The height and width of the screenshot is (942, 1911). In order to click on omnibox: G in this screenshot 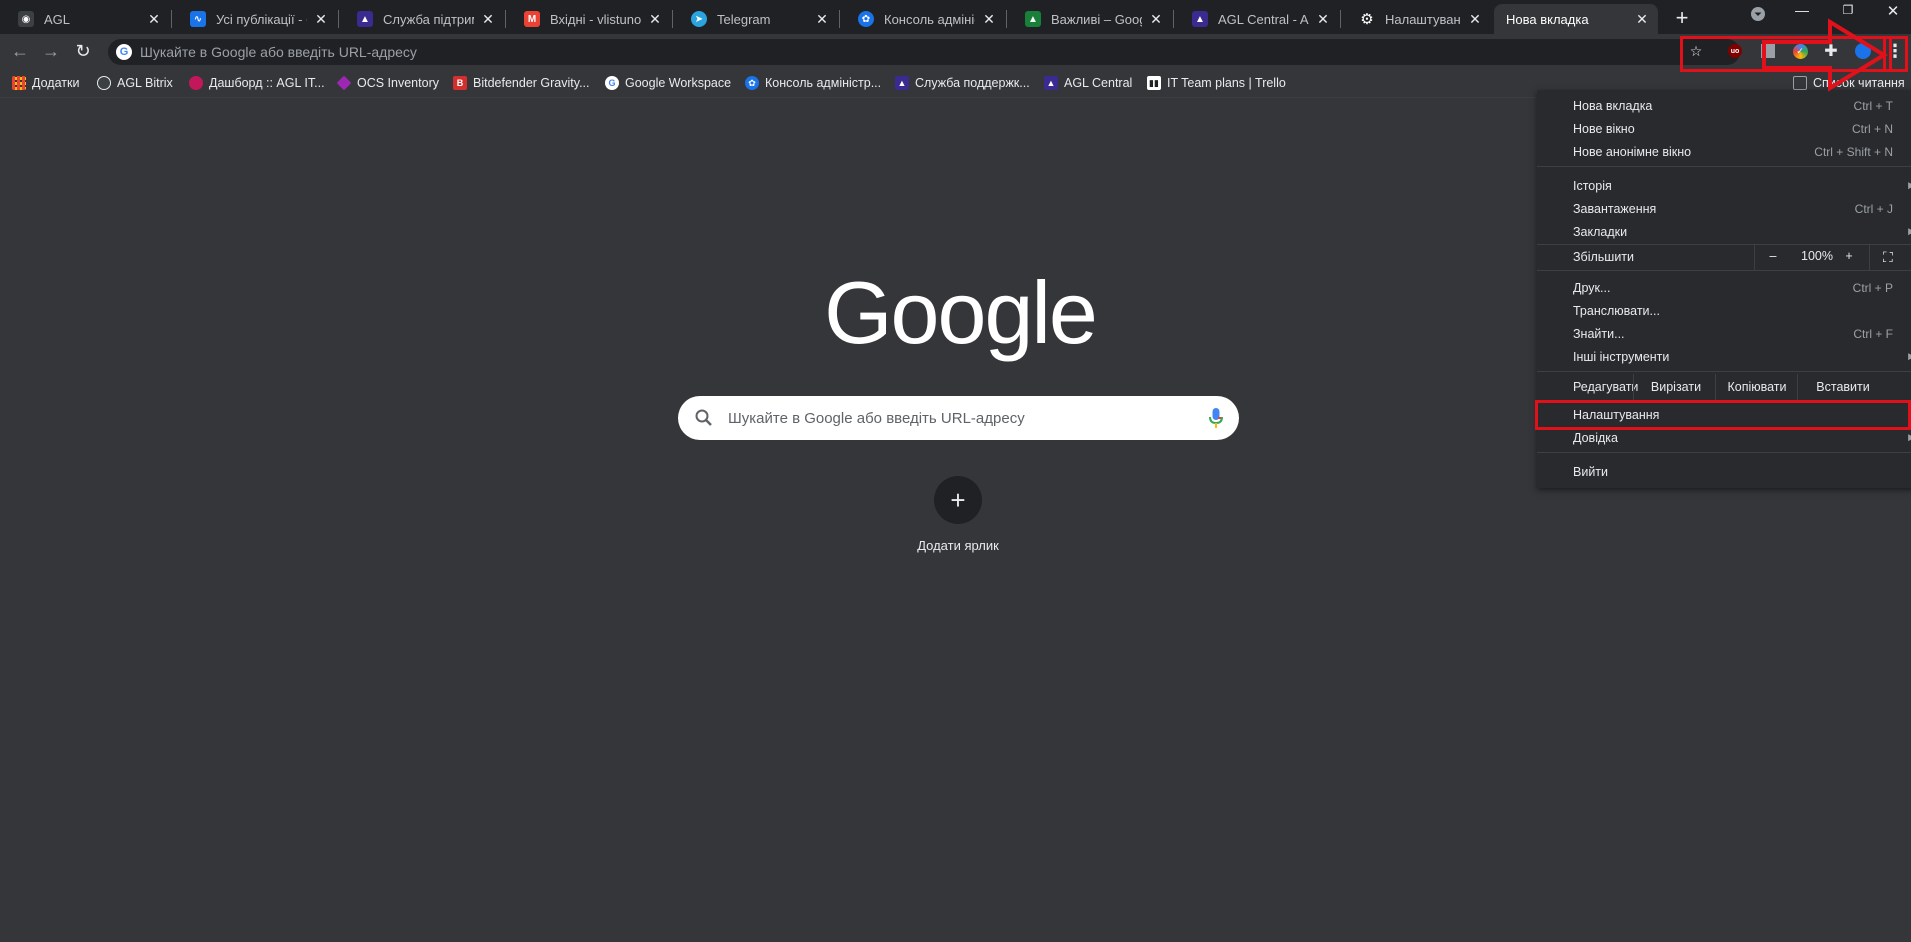, I will do `click(924, 52)`.